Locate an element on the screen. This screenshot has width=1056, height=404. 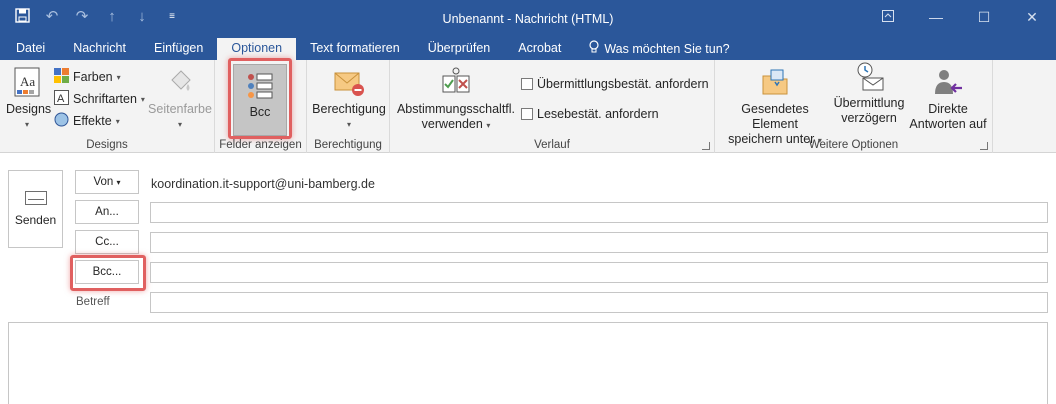
from-button: Von ▾ is located at coordinates (107, 182).